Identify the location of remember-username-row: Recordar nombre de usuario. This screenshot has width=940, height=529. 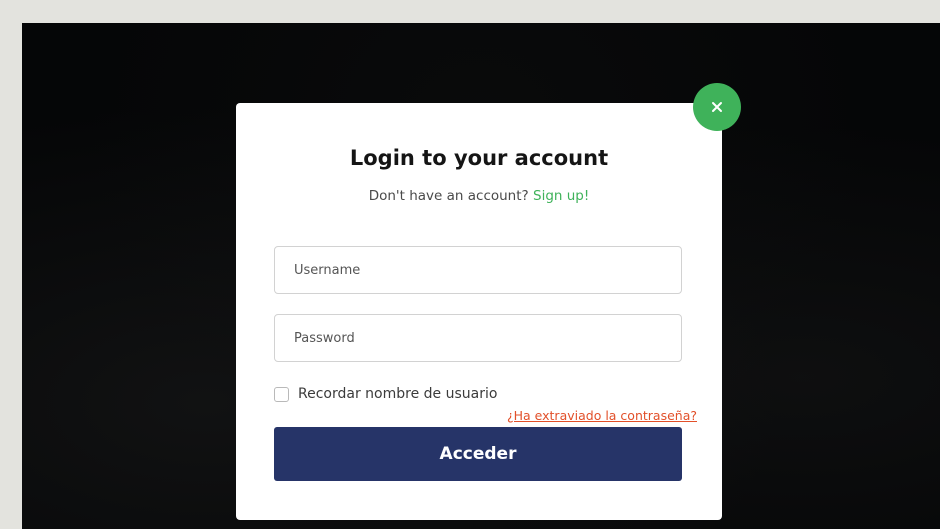
(385, 394).